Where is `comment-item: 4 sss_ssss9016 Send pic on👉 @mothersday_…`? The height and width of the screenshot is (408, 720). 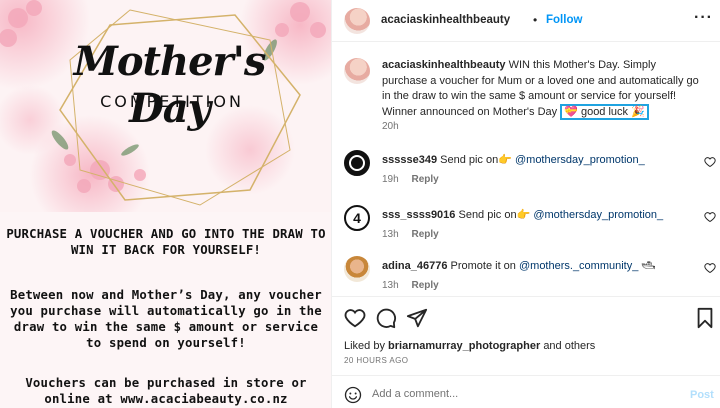
comment-item: 4 sss_ssss9016 Send pic on👉 @mothersday_… is located at coordinates (526, 227).